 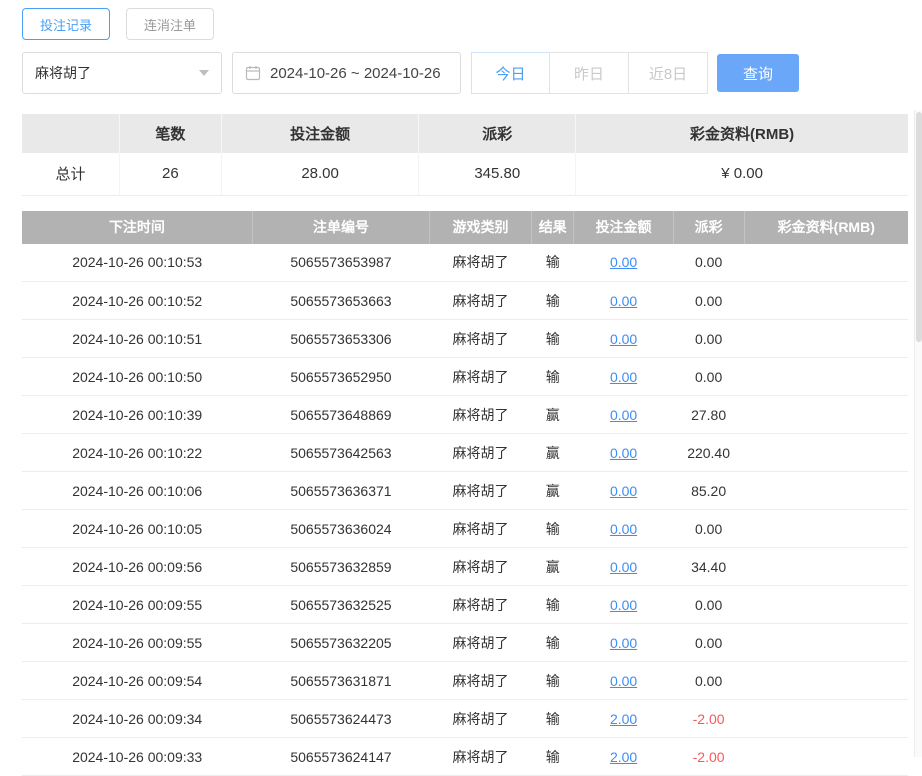 What do you see at coordinates (708, 415) in the screenshot?
I see `cell-payout: 27.80` at bounding box center [708, 415].